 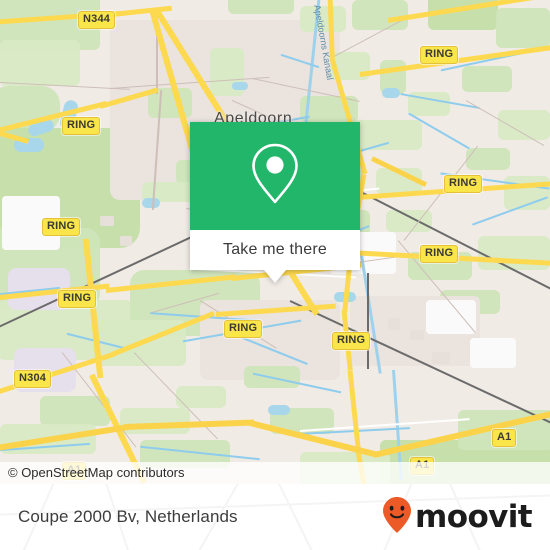 I want to click on popup-body: Take me there, so click(x=275, y=250).